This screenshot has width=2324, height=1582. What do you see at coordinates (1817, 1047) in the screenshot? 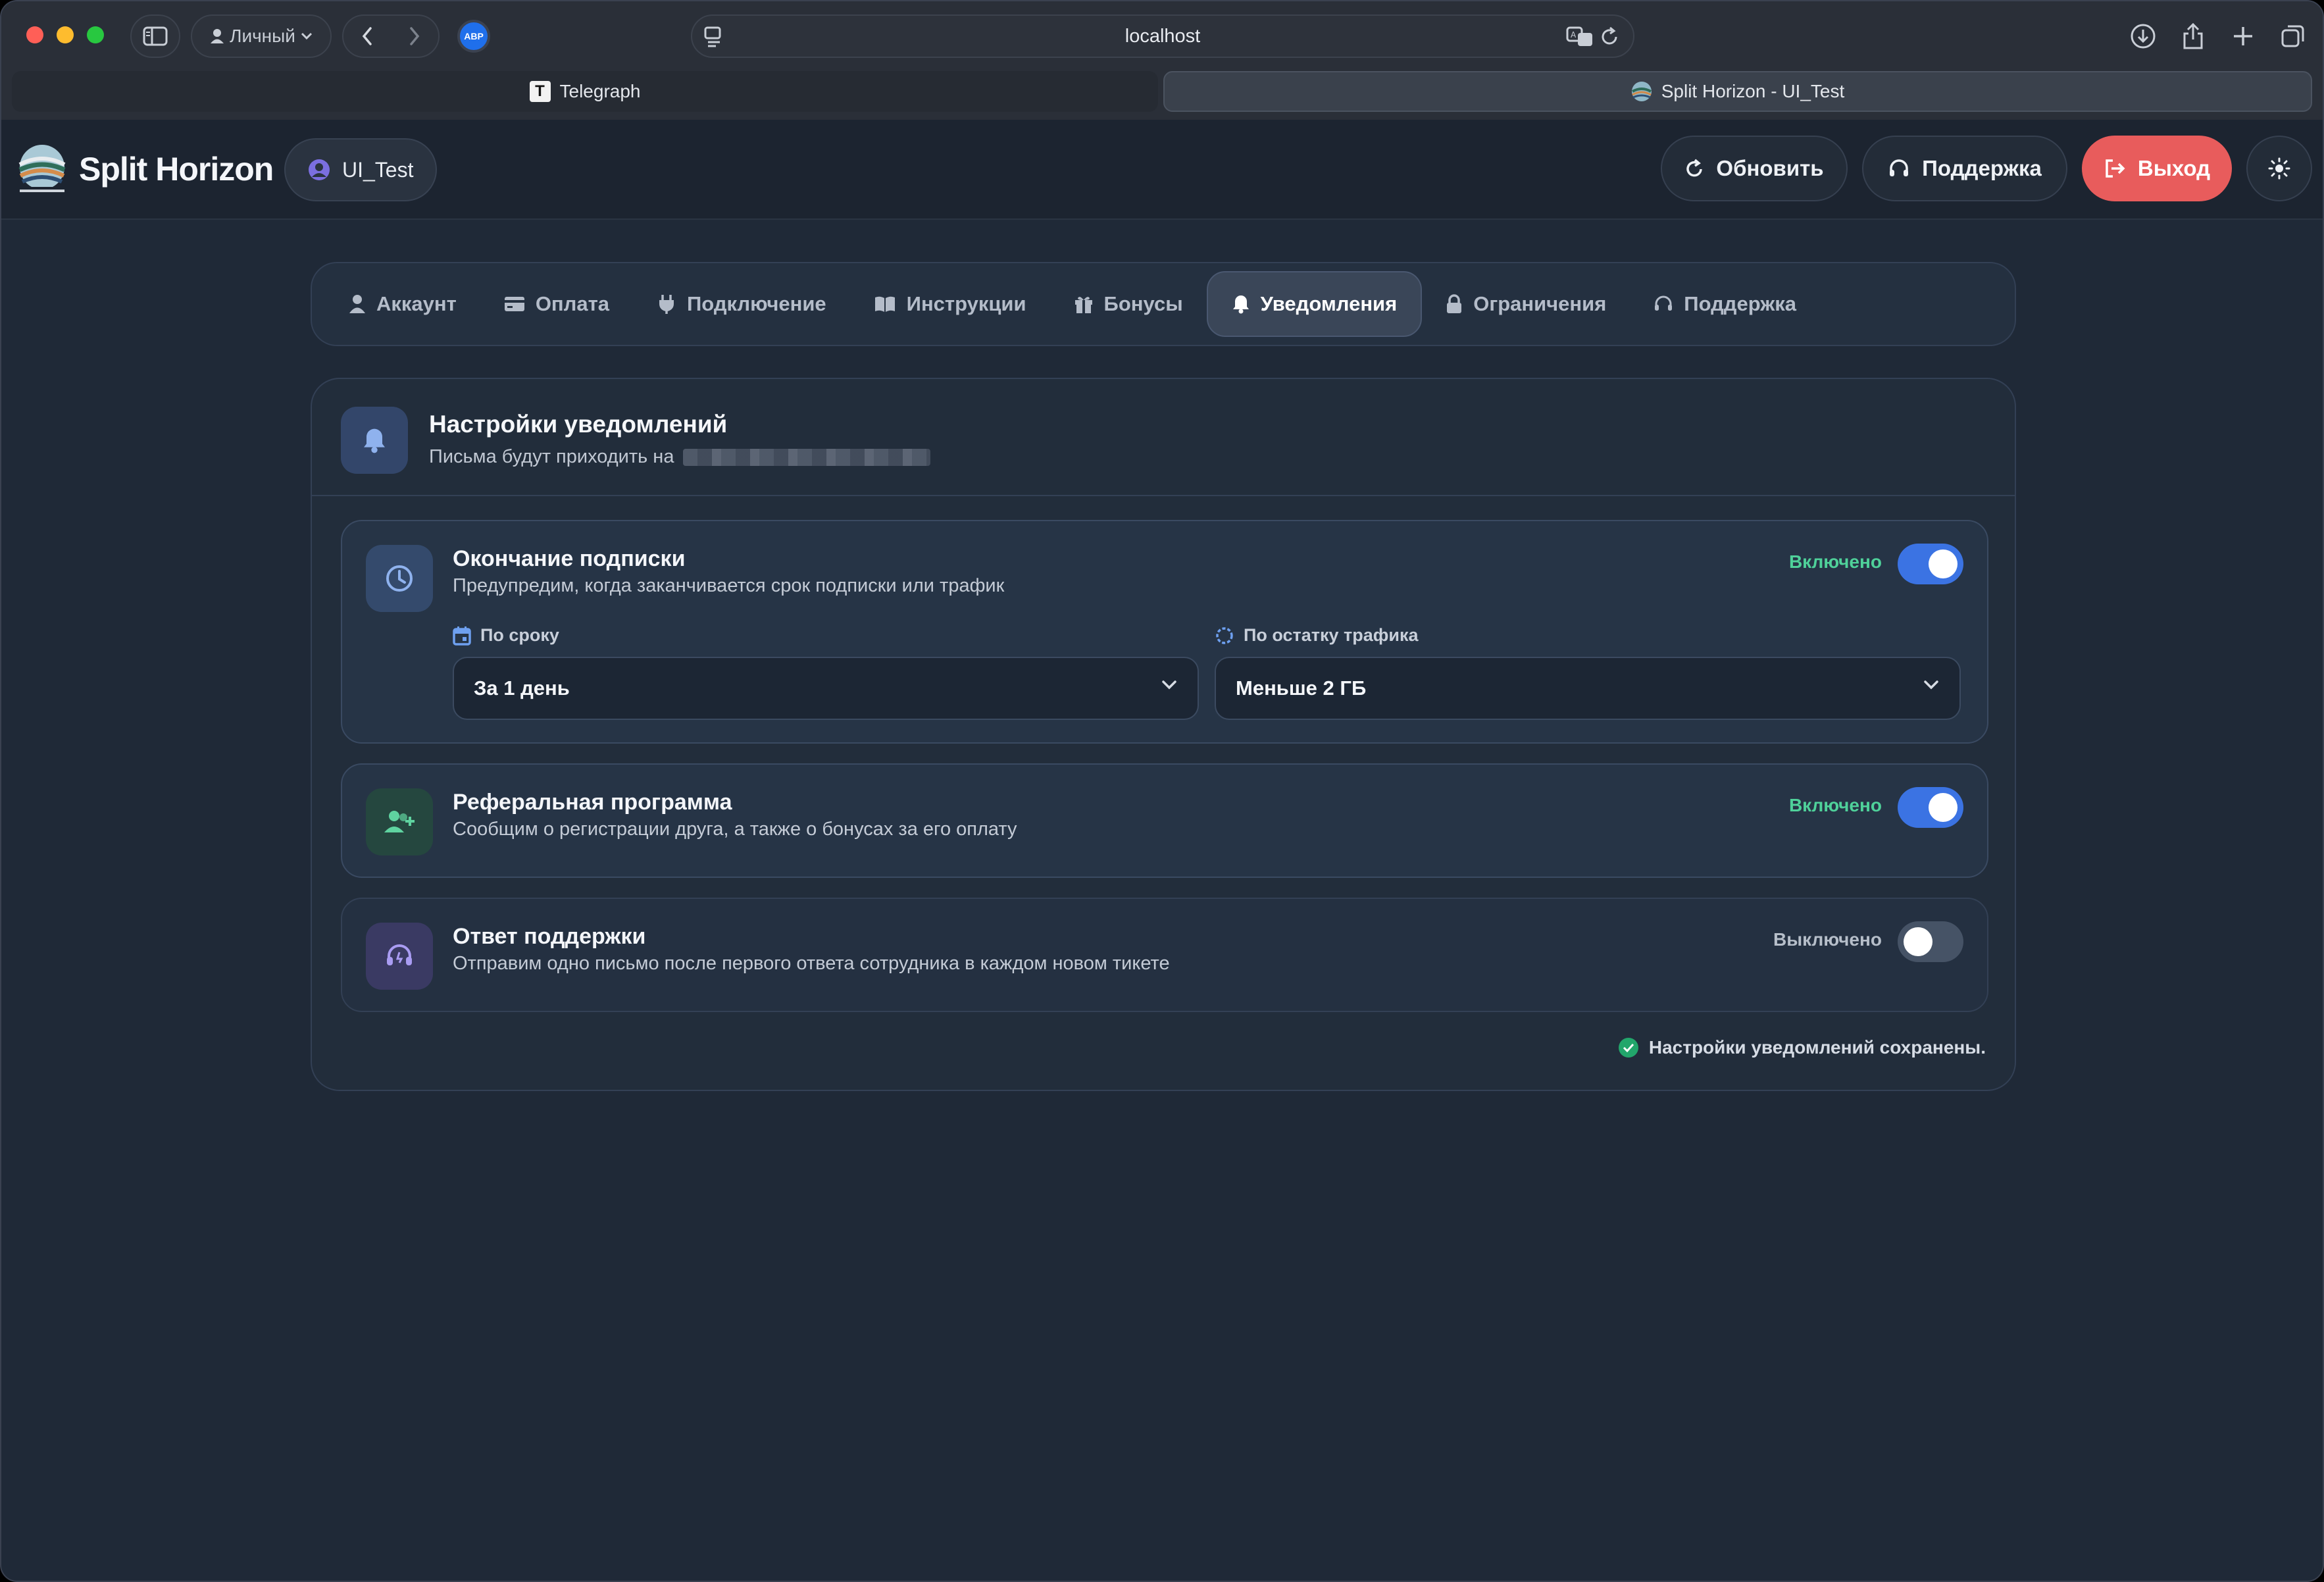
I see `save-status-text: Настройки уведомлений сохранены.` at bounding box center [1817, 1047].